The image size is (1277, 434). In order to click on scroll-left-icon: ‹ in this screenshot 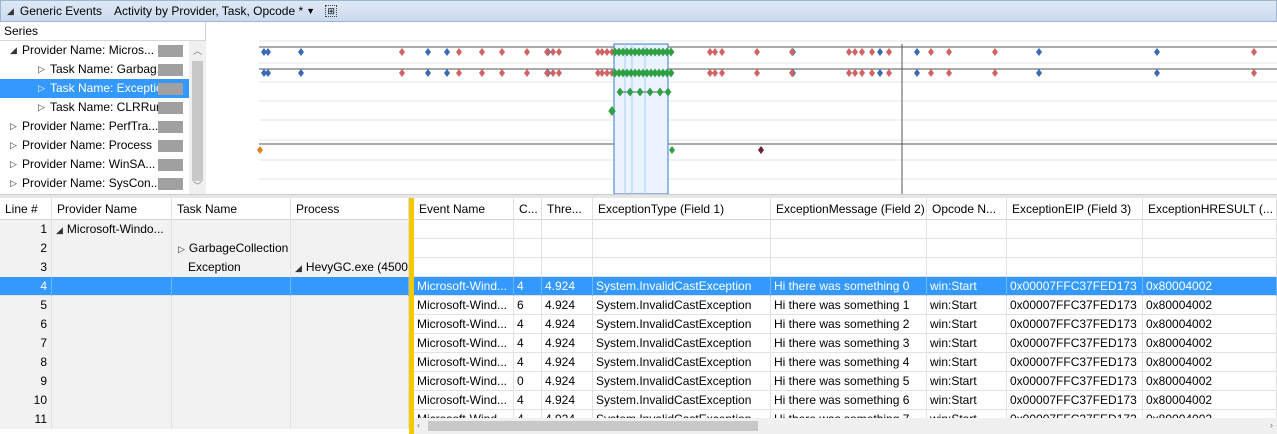, I will do `click(418, 425)`.